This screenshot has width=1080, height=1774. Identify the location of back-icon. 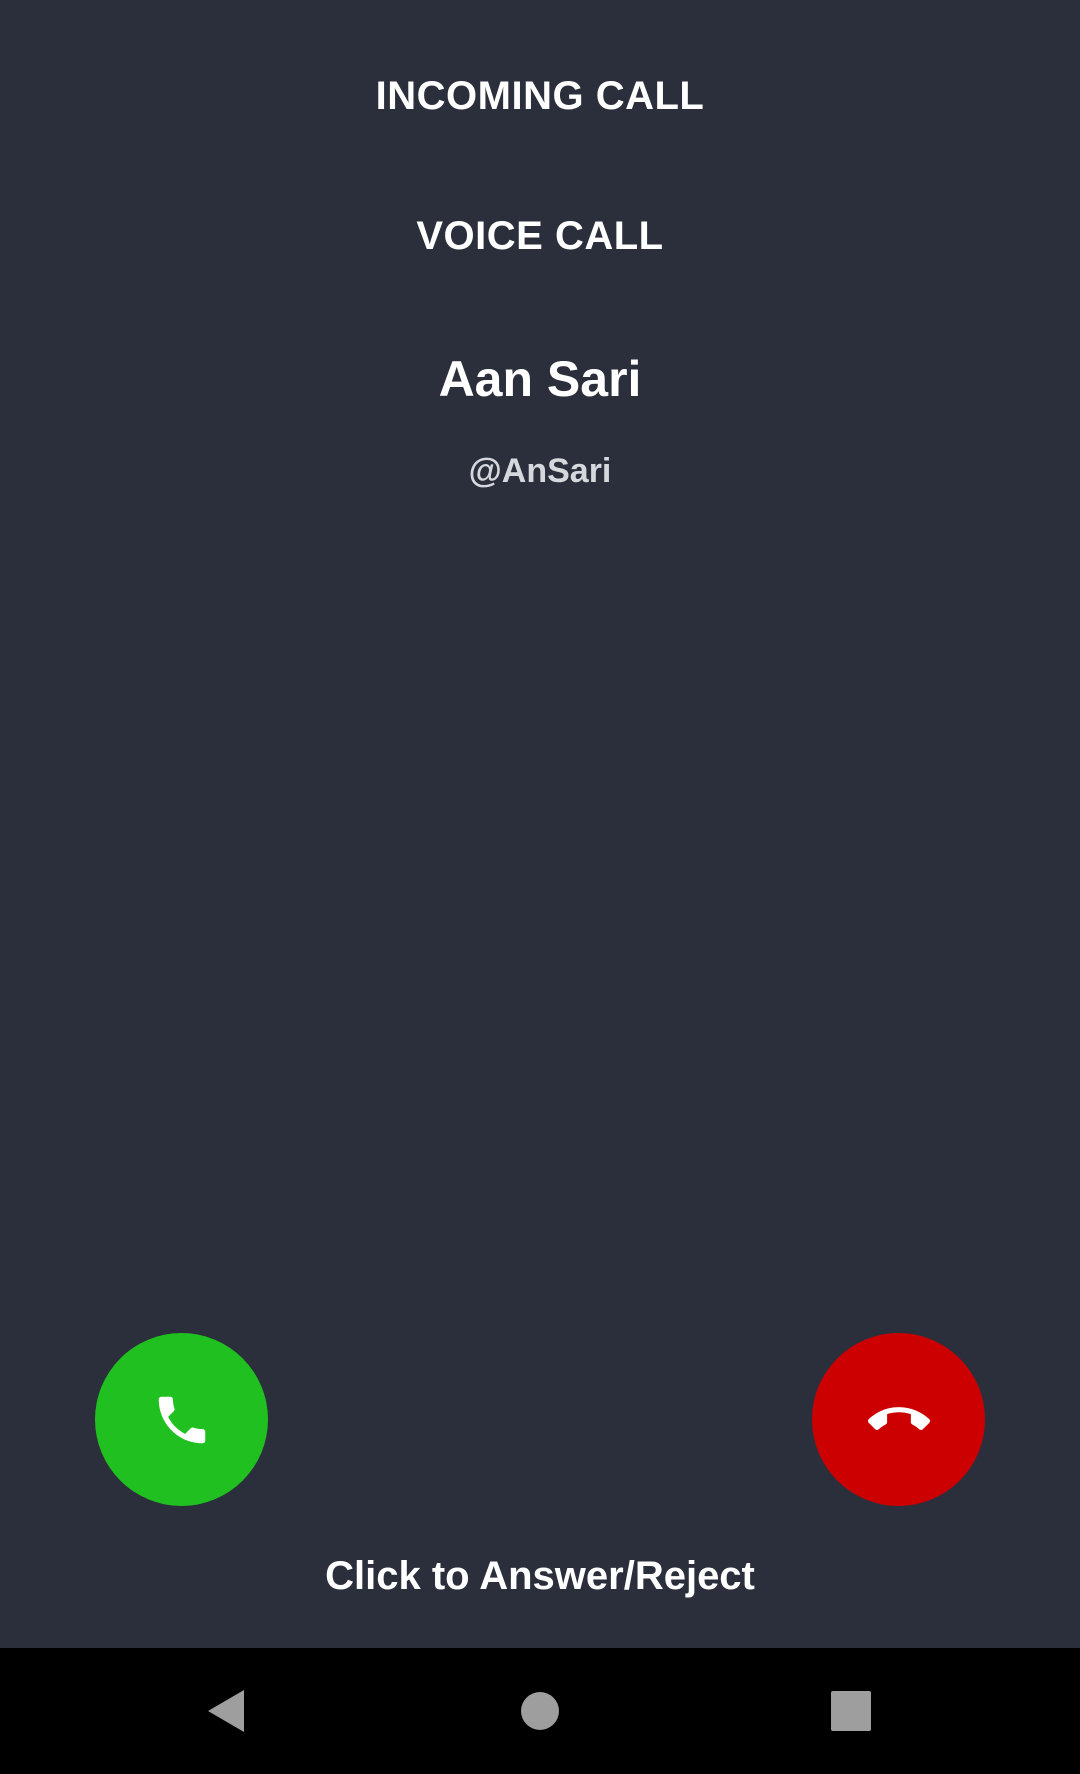
(226, 1711).